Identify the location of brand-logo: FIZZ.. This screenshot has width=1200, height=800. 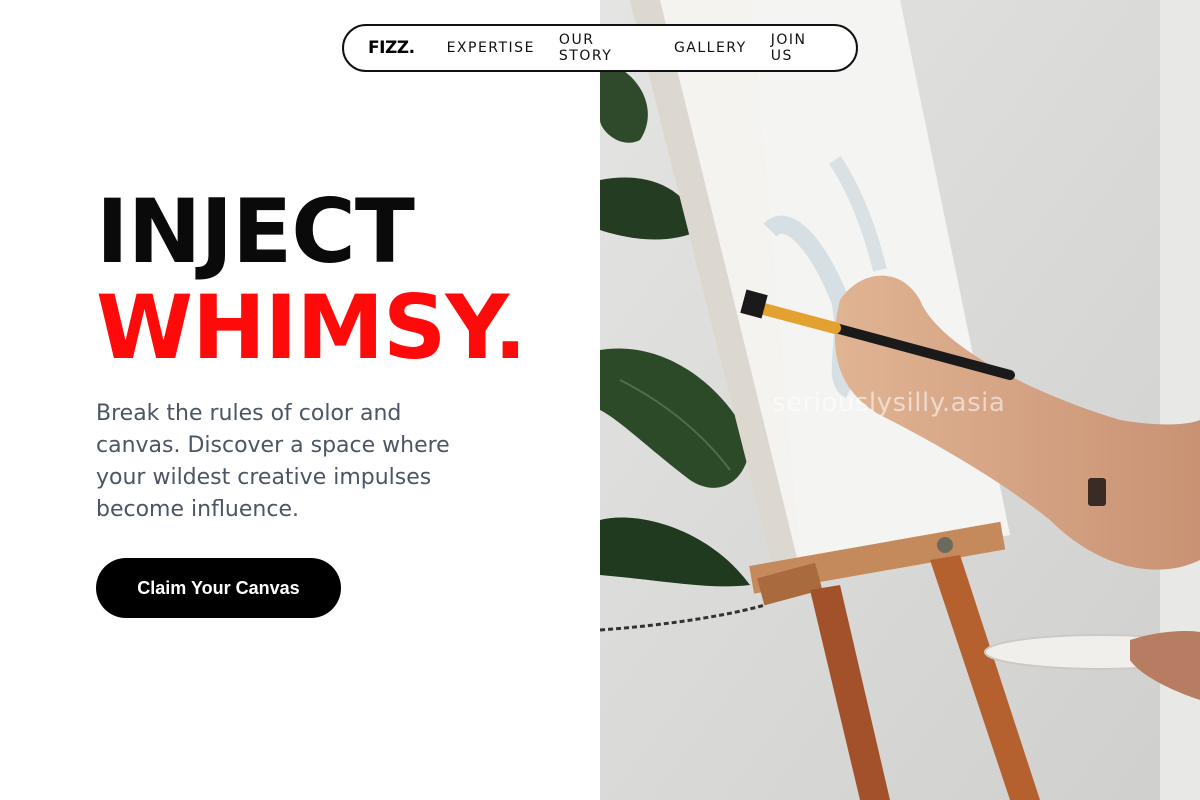
(391, 48).